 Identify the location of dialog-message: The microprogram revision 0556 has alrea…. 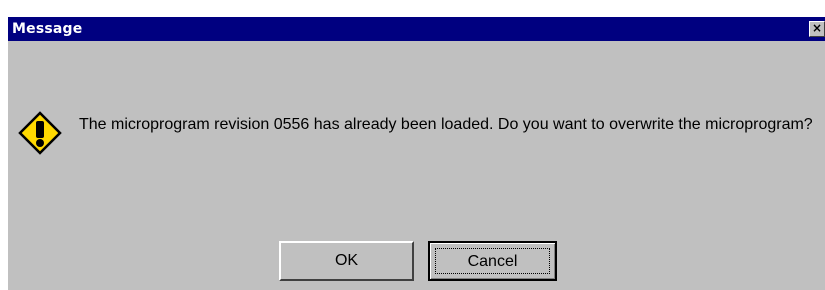
(446, 124).